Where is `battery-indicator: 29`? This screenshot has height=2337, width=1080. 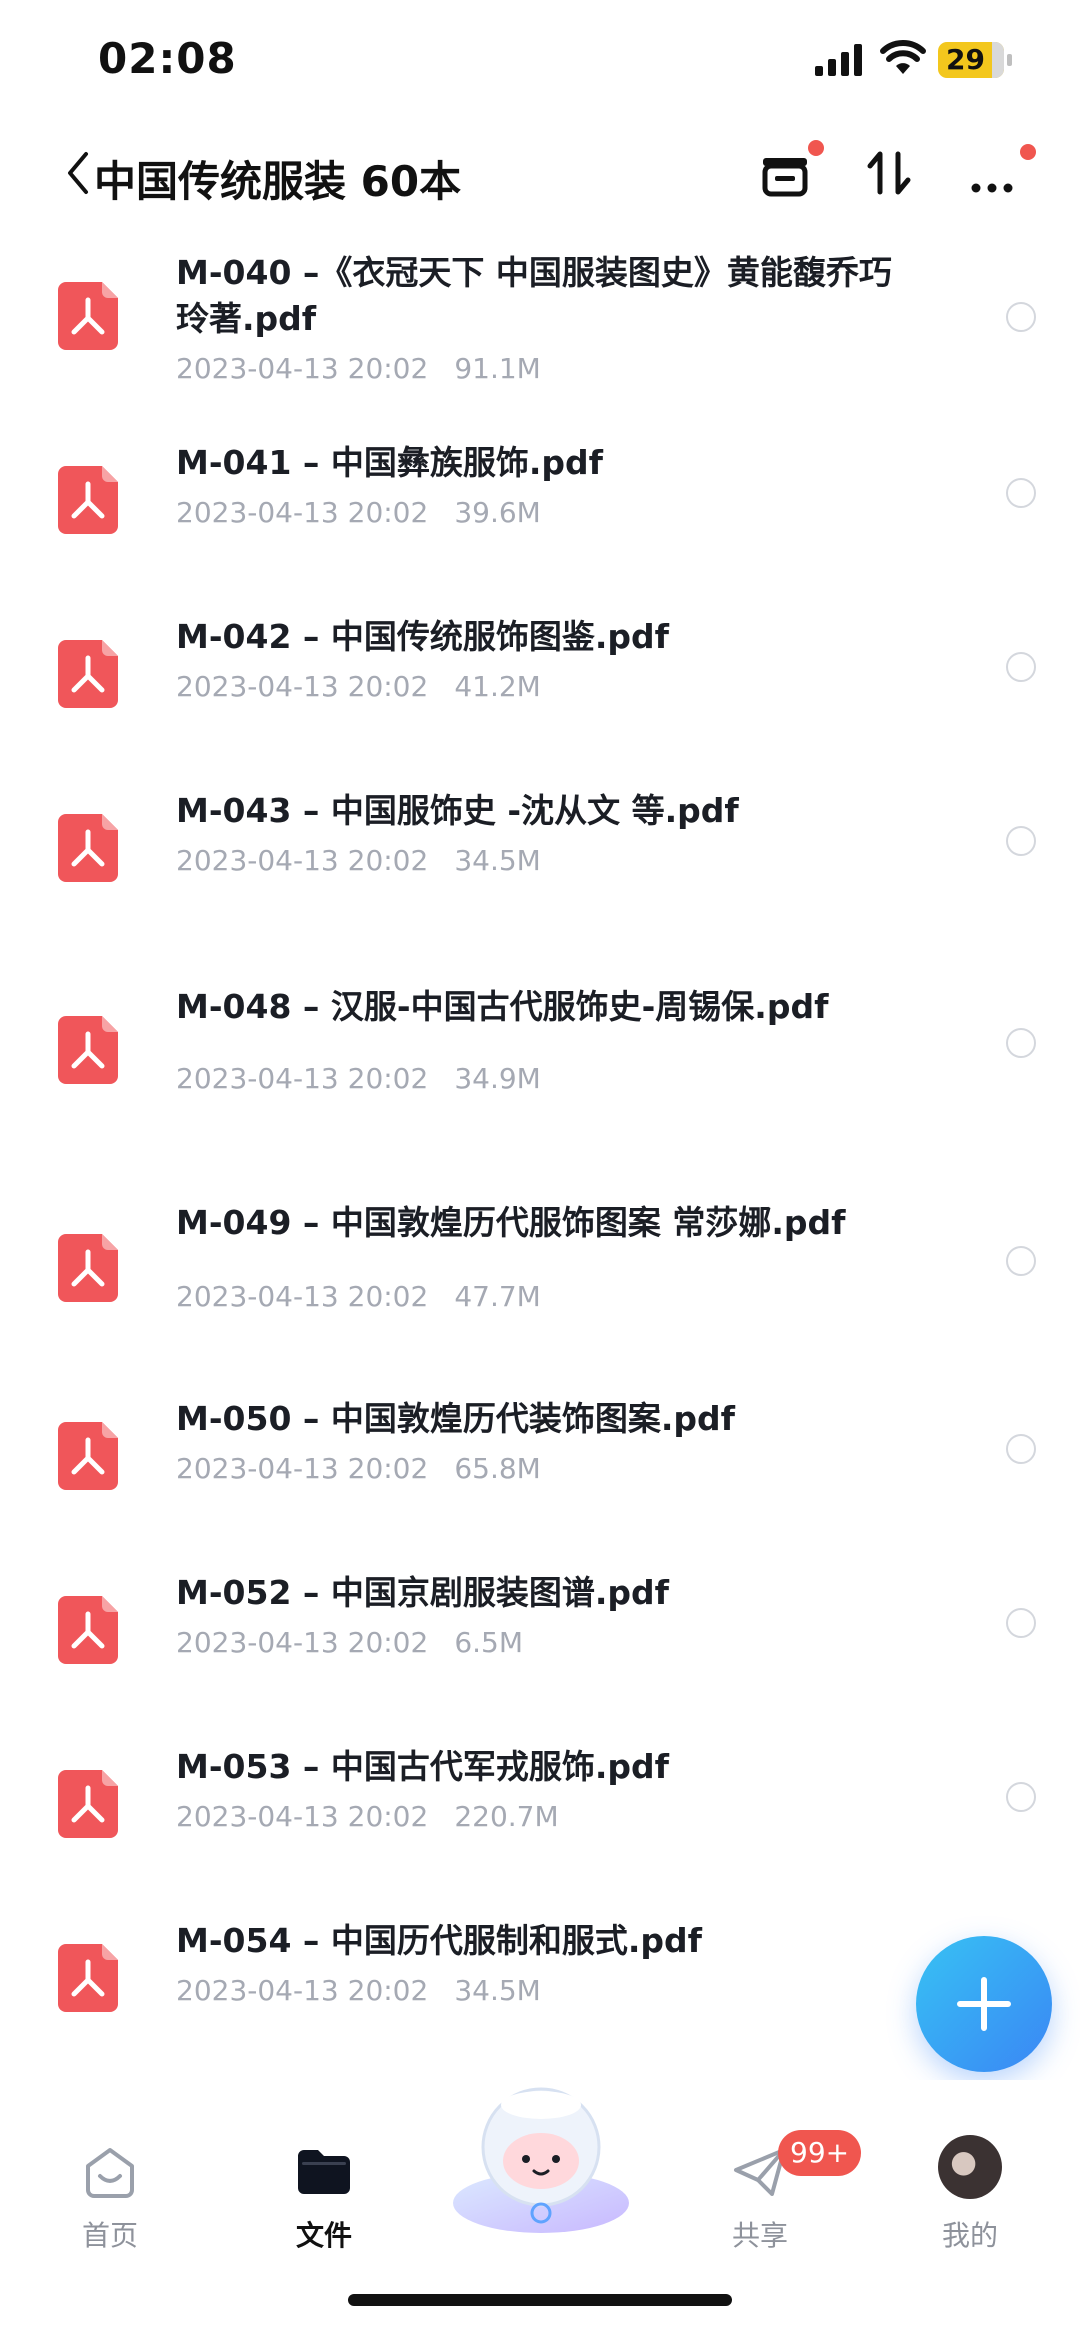
battery-indicator: 29 is located at coordinates (975, 60).